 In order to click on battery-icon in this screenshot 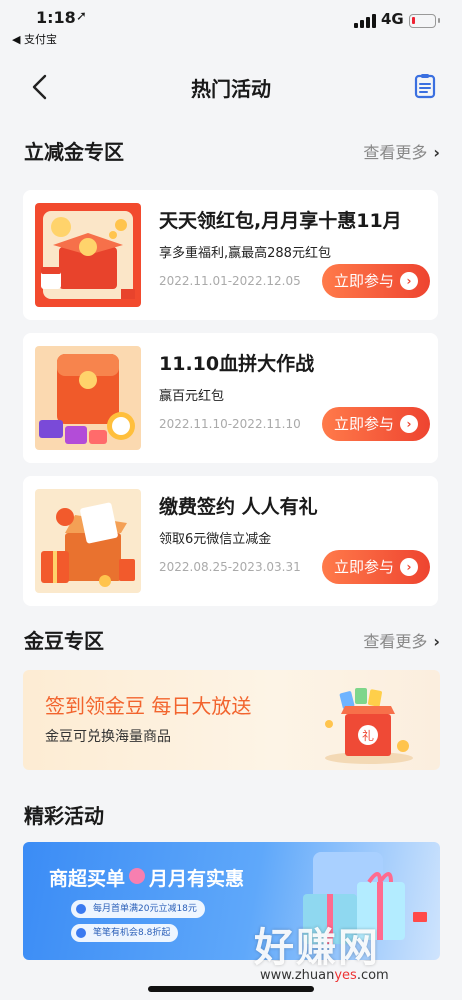, I will do `click(424, 21)`.